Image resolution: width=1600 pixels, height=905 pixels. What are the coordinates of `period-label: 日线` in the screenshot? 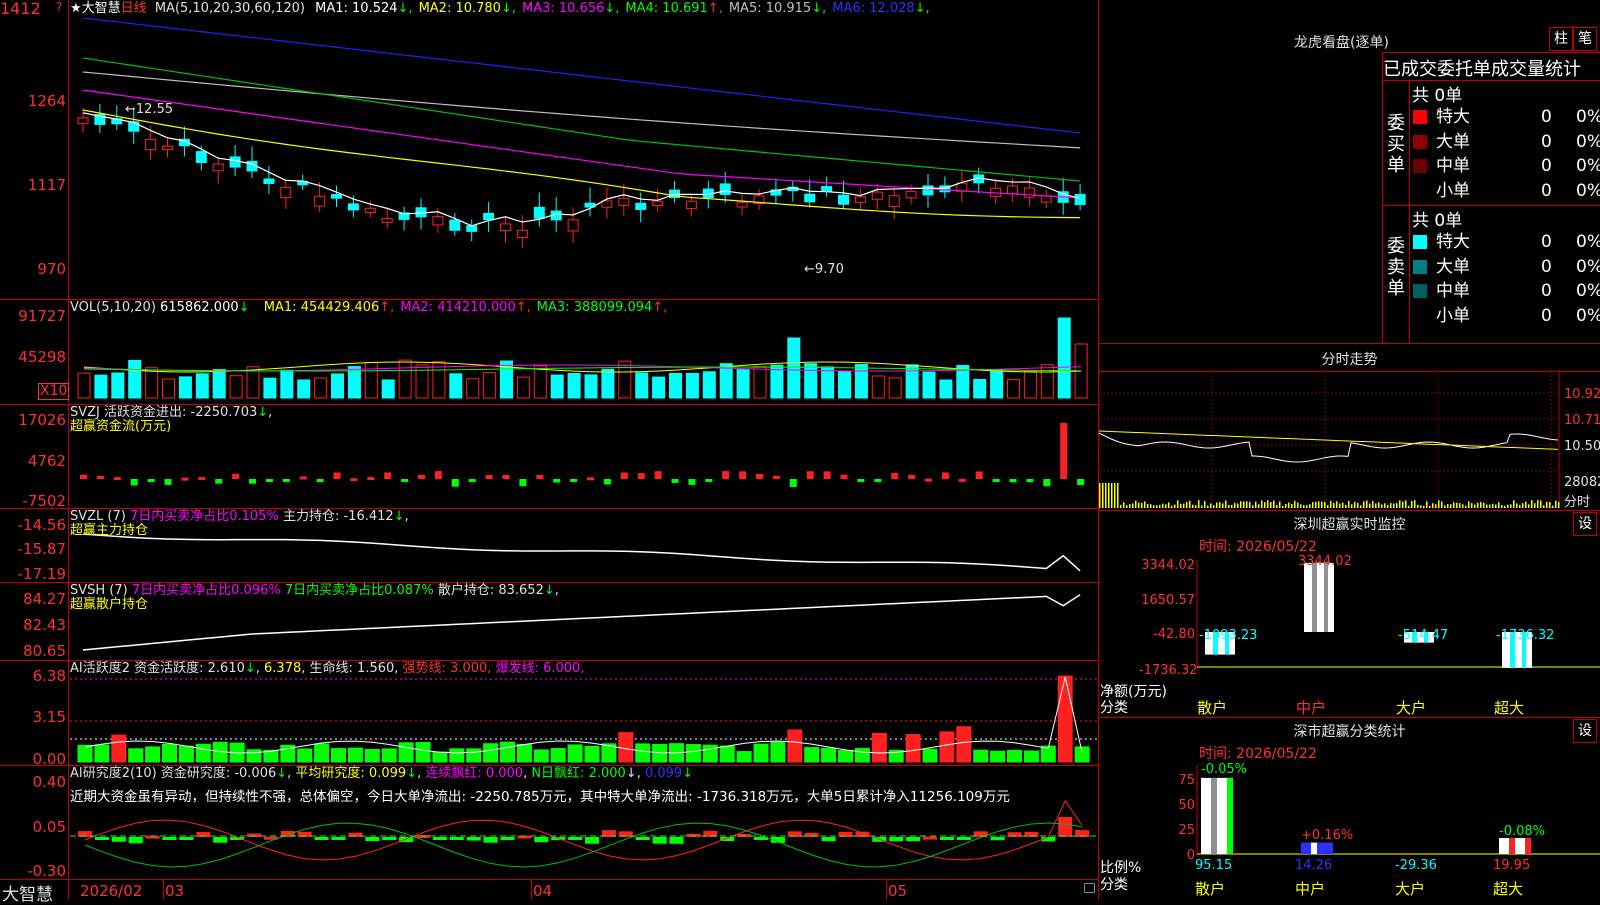 It's located at (134, 8).